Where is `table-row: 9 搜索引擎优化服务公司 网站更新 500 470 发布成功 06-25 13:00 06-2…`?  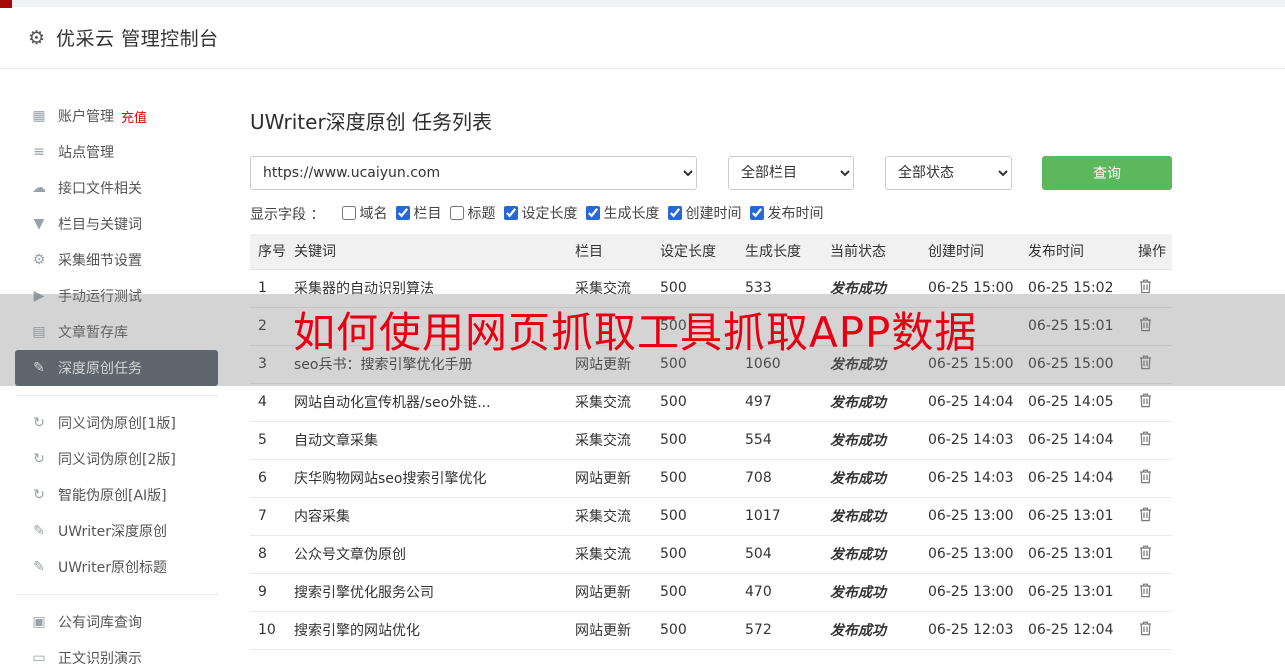
table-row: 9 搜索引擎优化服务公司 网站更新 500 470 发布成功 06-25 13:00 06-2… is located at coordinates (711, 592).